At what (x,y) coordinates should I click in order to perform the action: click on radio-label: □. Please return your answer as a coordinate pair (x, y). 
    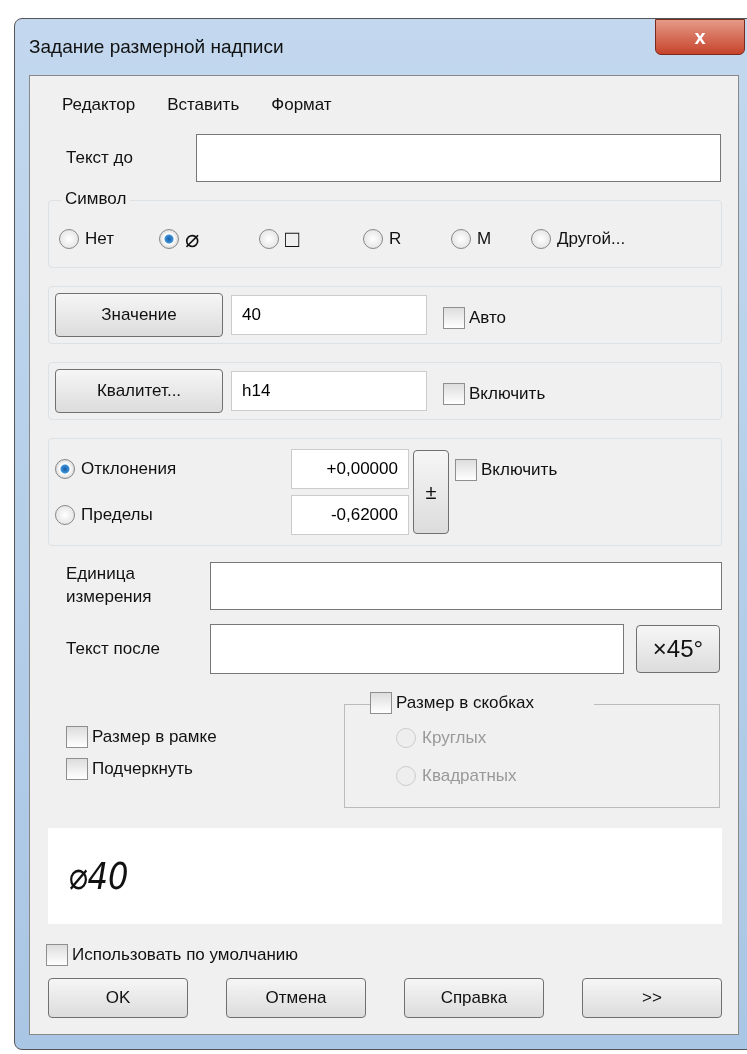
    Looking at the image, I should click on (292, 239).